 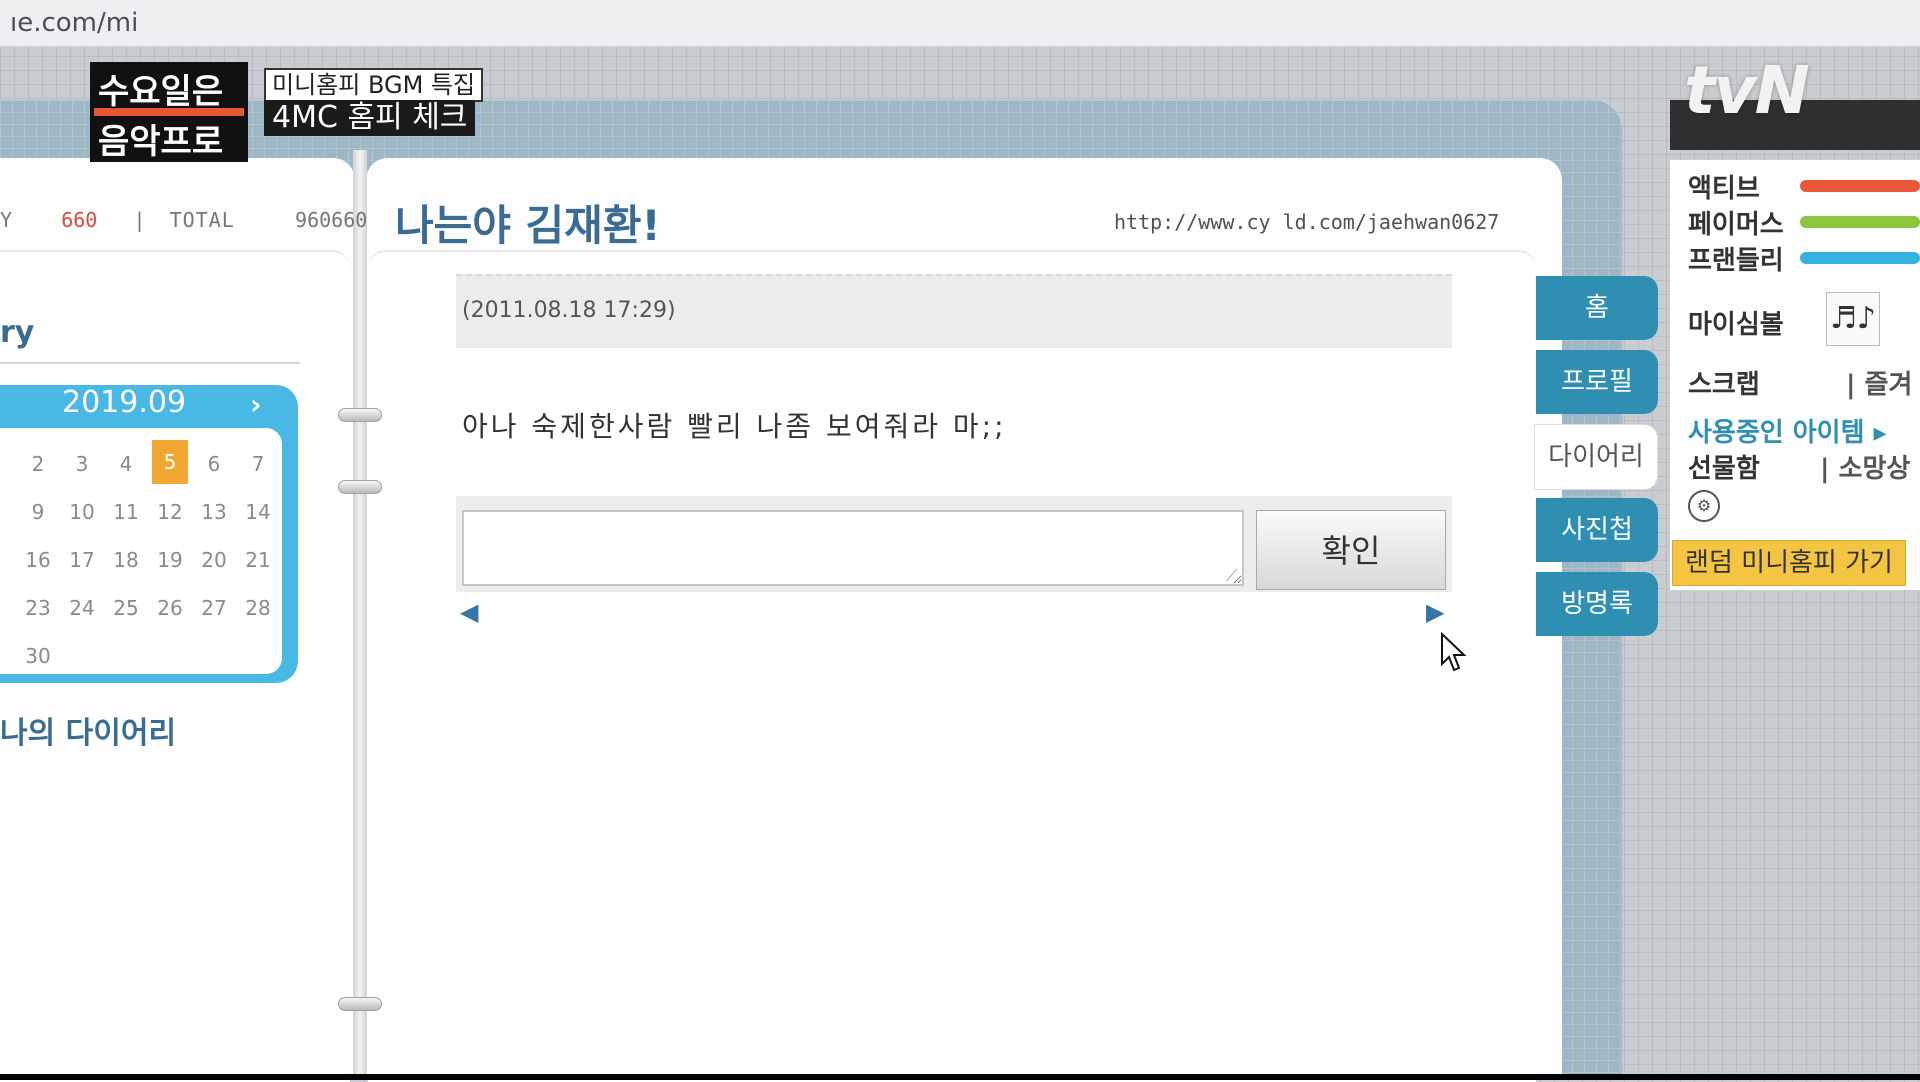 What do you see at coordinates (38, 512) in the screenshot?
I see `calendar-day: 9` at bounding box center [38, 512].